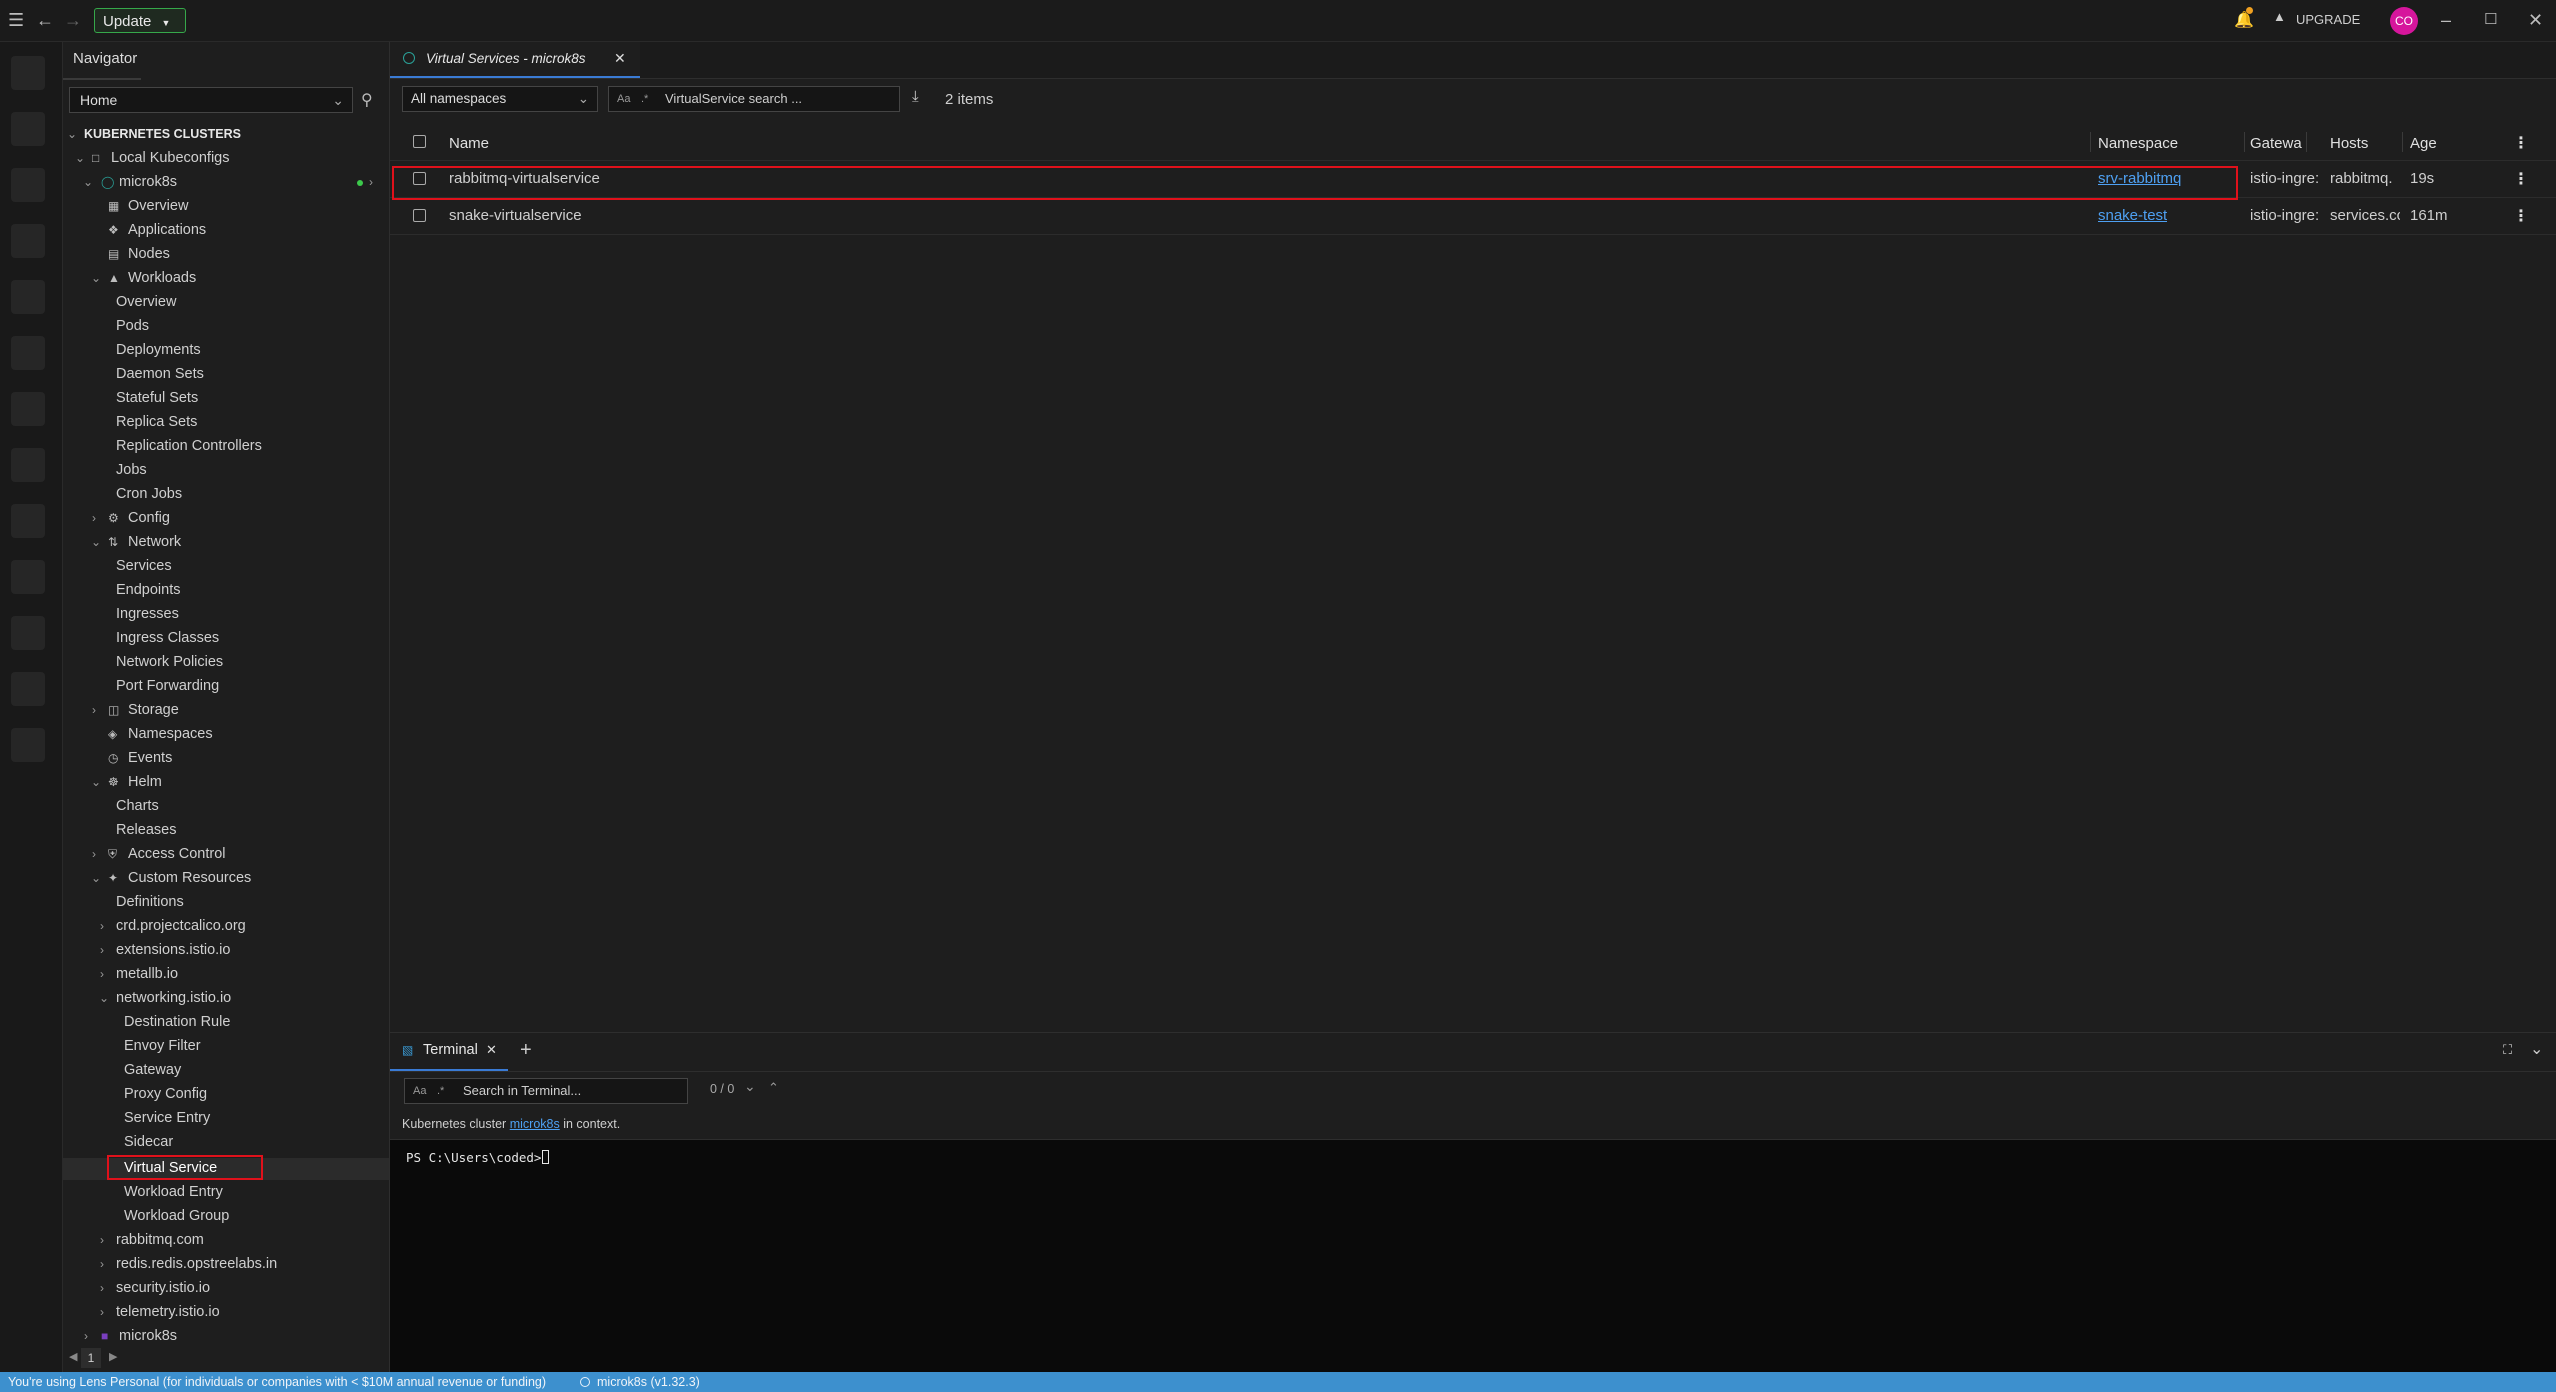  I want to click on menu-icon: ☰, so click(16, 20).